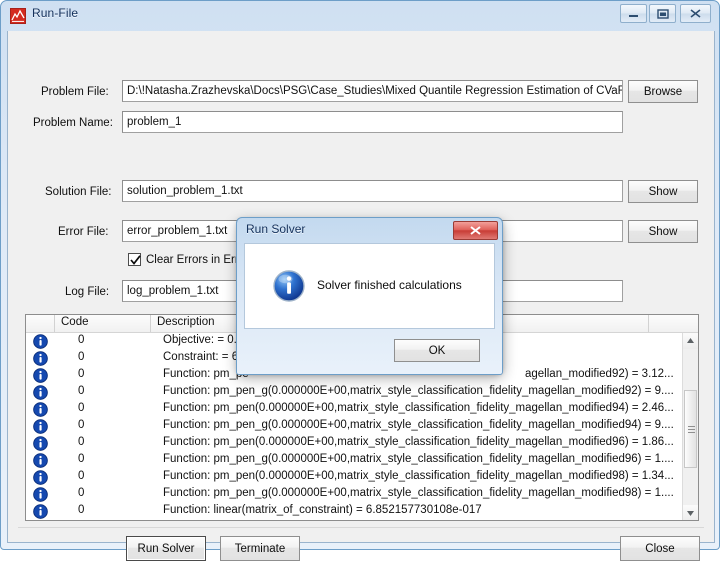  I want to click on dialog-title: Run Solver, so click(276, 229).